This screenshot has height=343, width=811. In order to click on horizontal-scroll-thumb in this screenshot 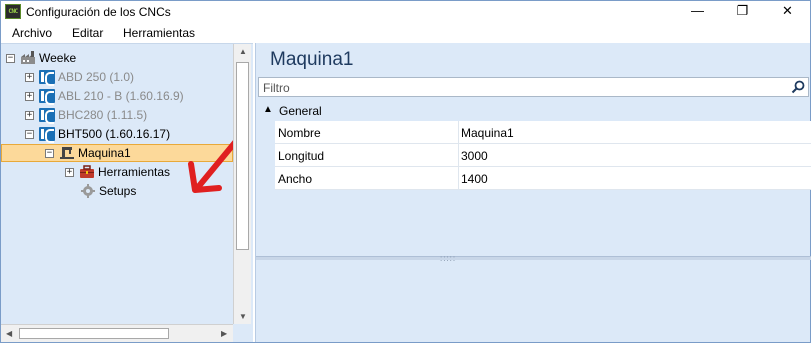, I will do `click(94, 333)`.